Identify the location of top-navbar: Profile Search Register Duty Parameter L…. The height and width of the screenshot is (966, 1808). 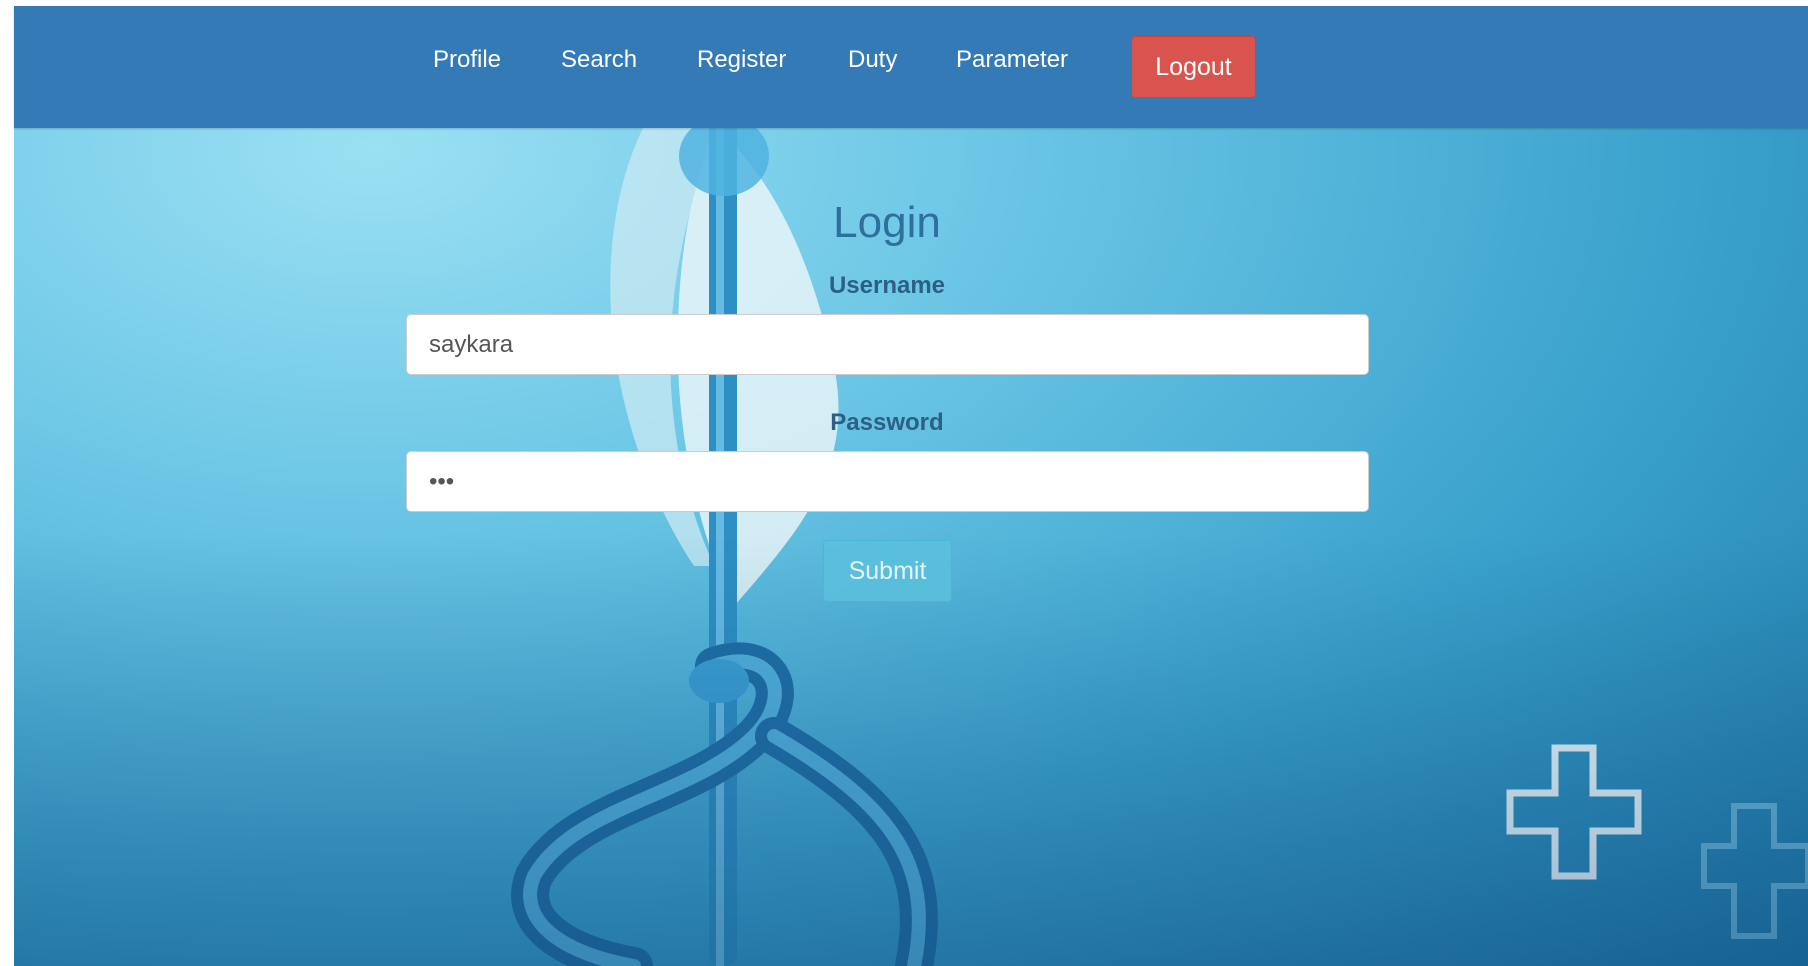
(911, 67).